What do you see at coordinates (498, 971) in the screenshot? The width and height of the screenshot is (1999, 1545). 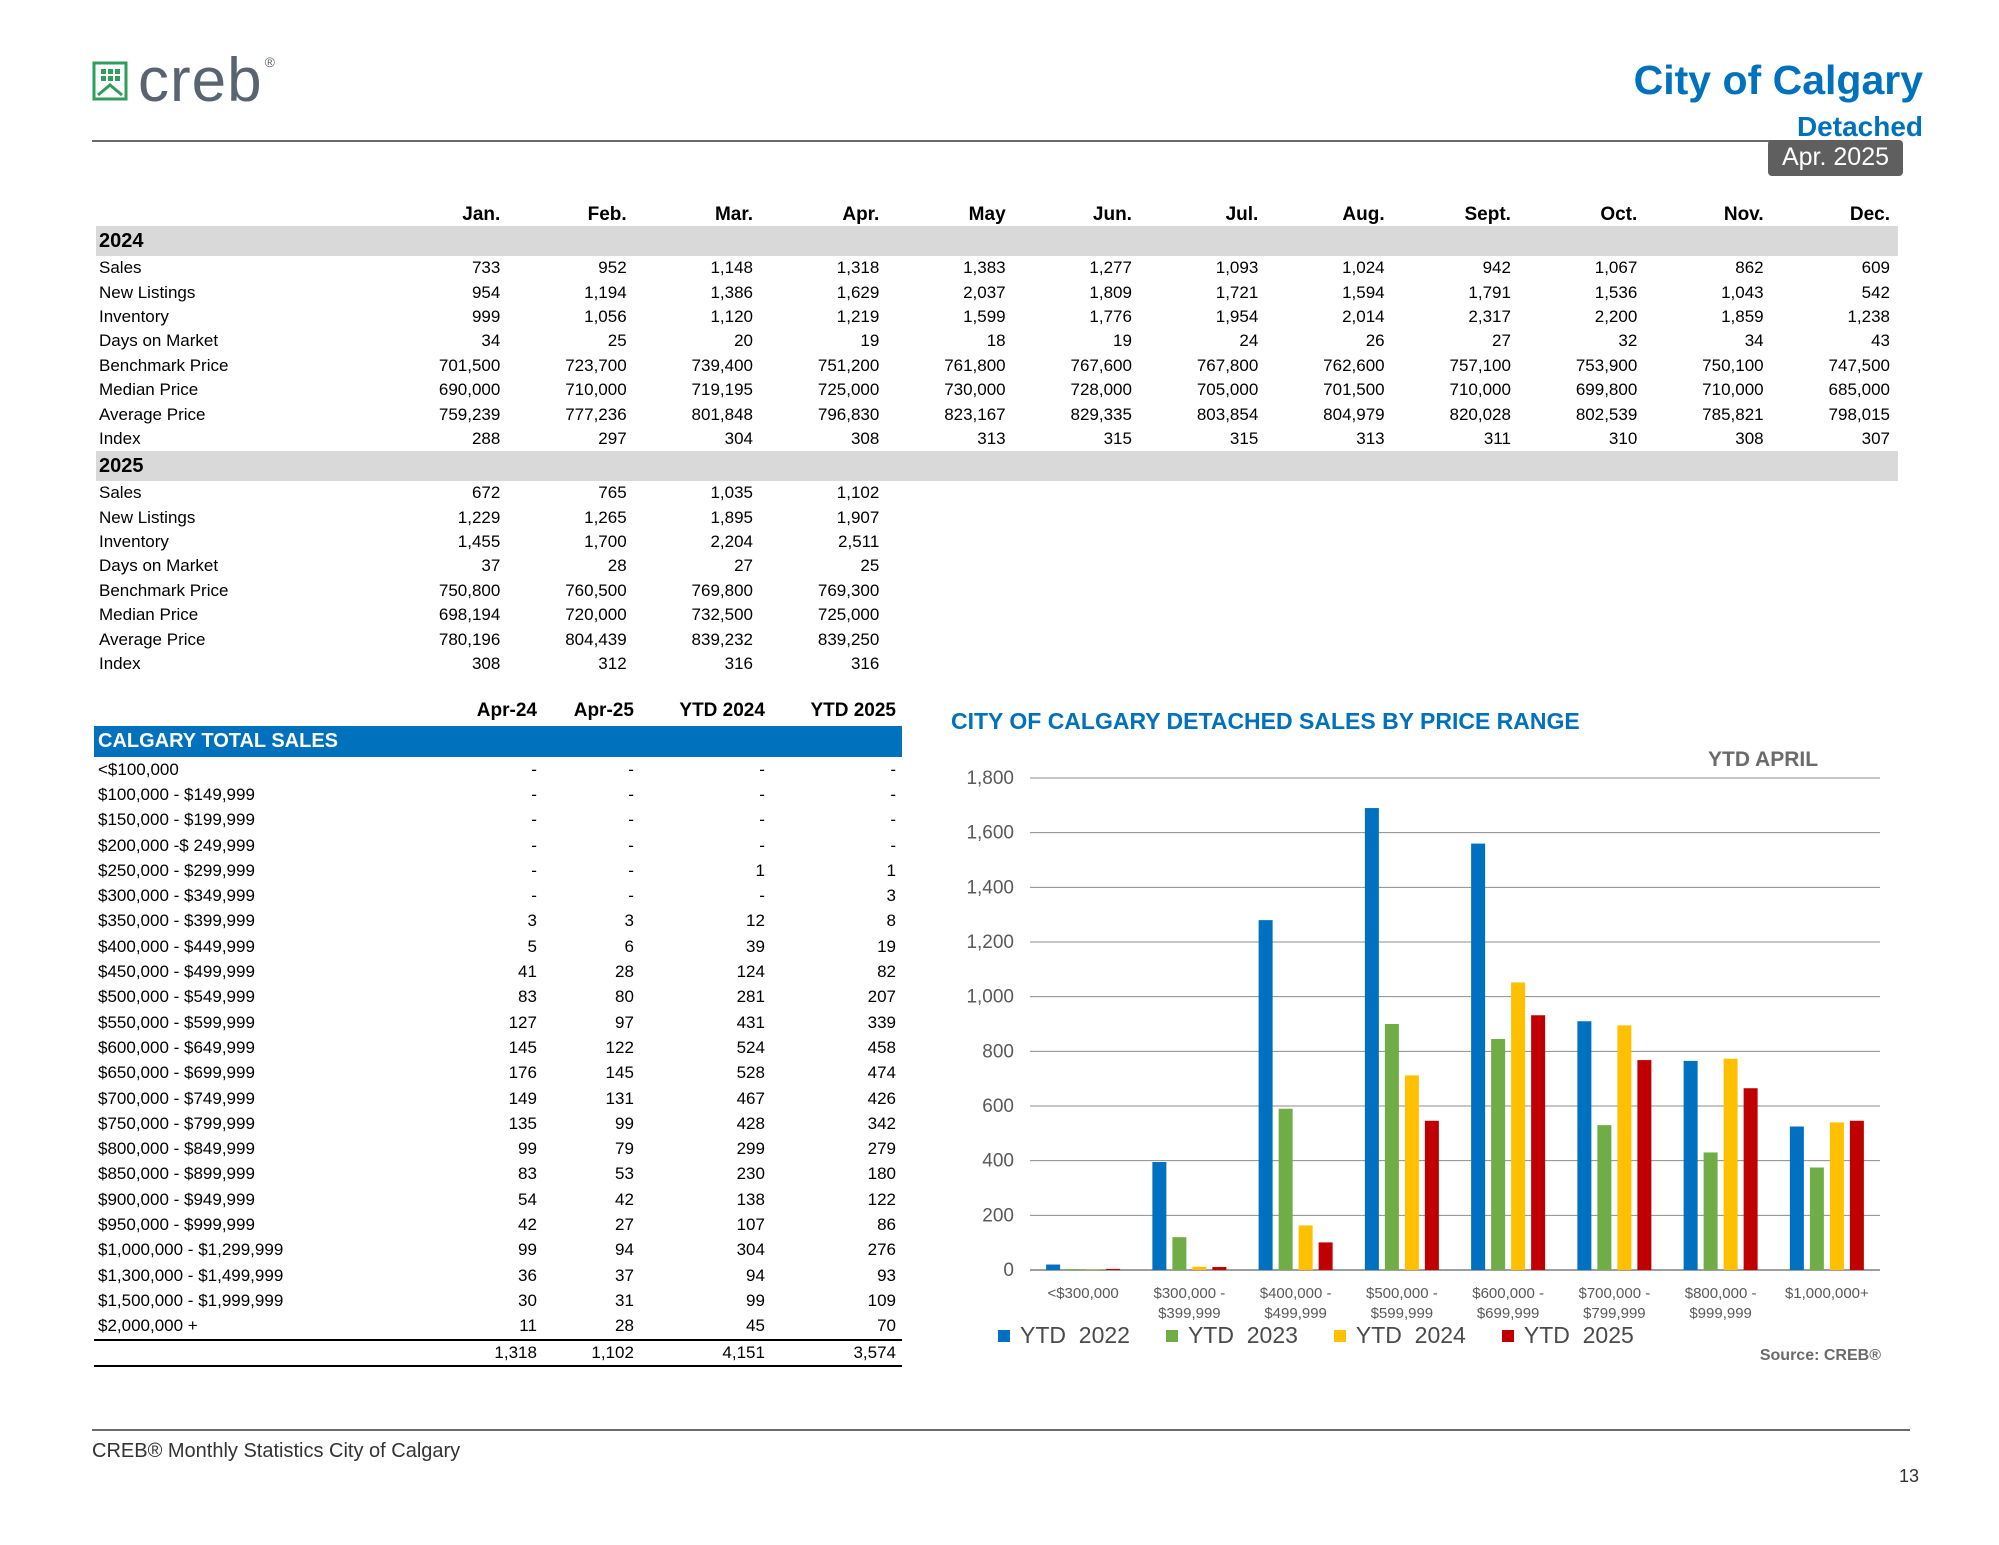 I see `price-range-row: $450,000 - $499,999 41 28 124 82` at bounding box center [498, 971].